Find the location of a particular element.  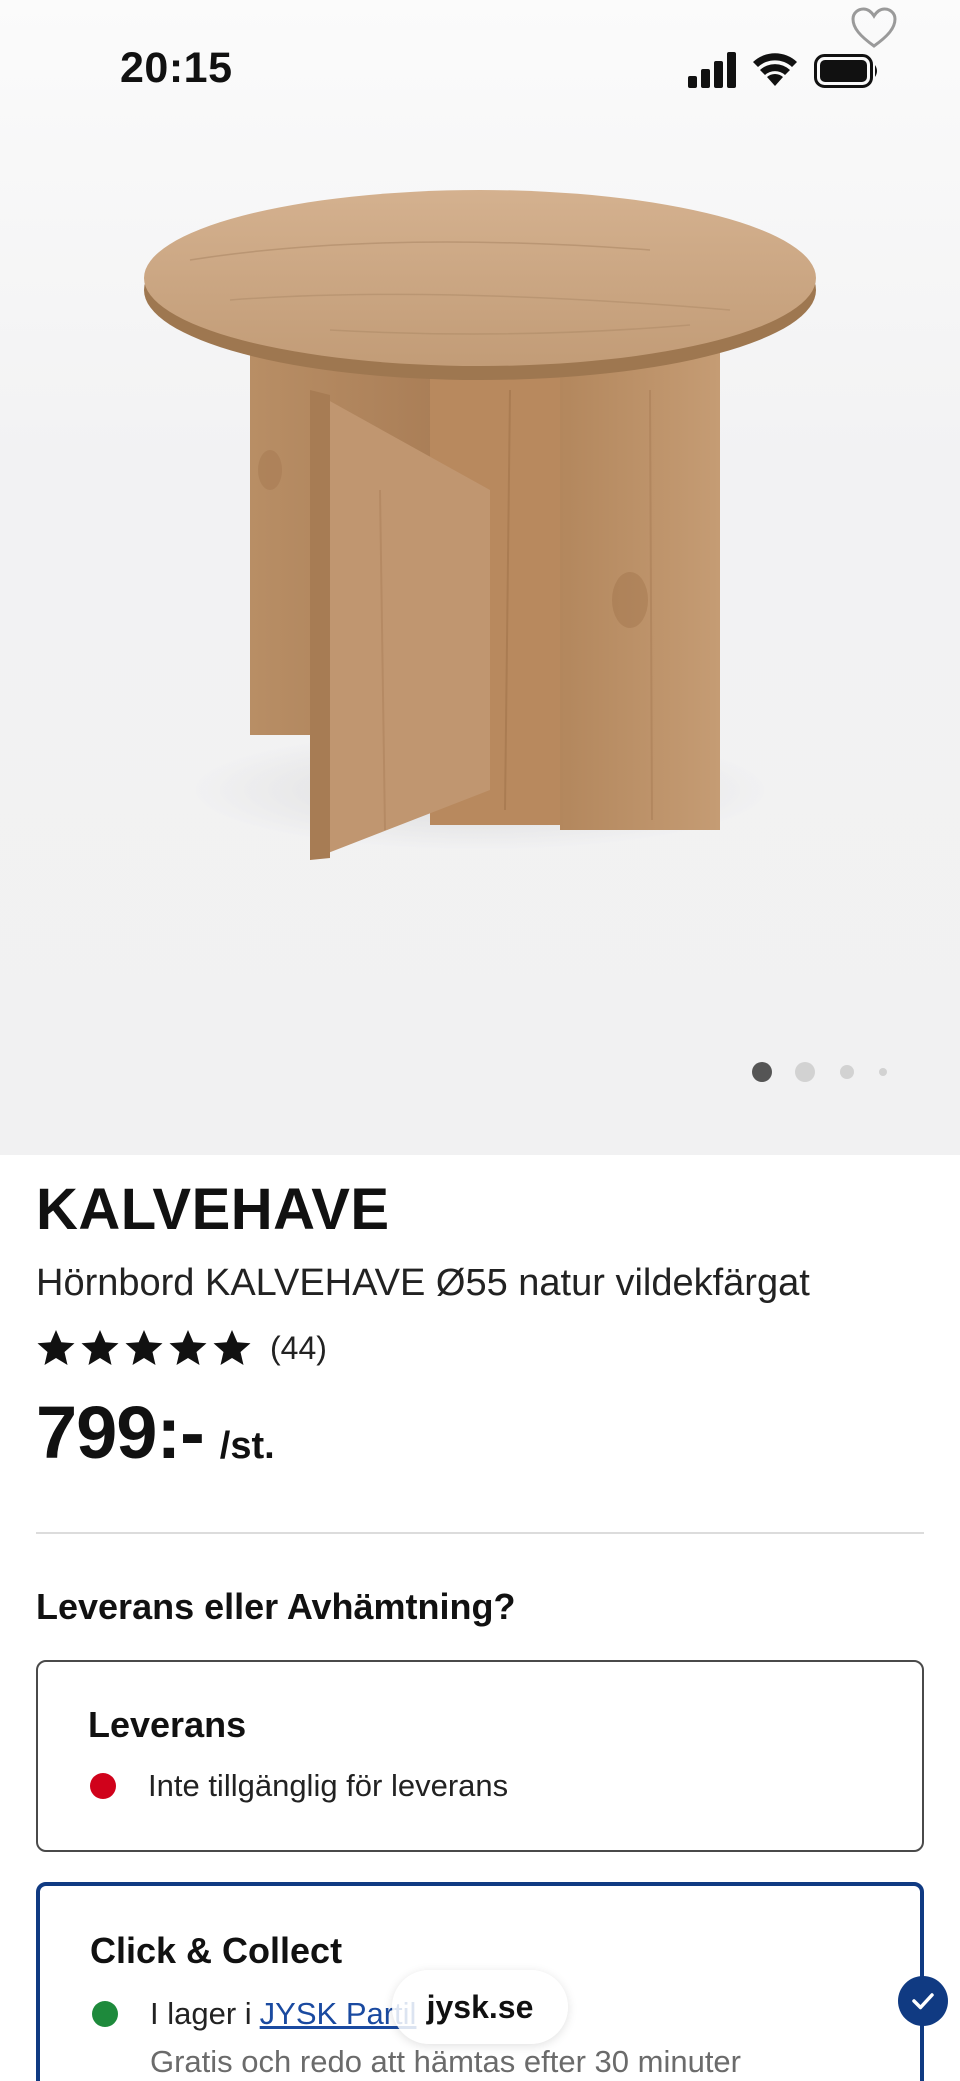

collect-title: Click & Collect is located at coordinates (216, 1950).